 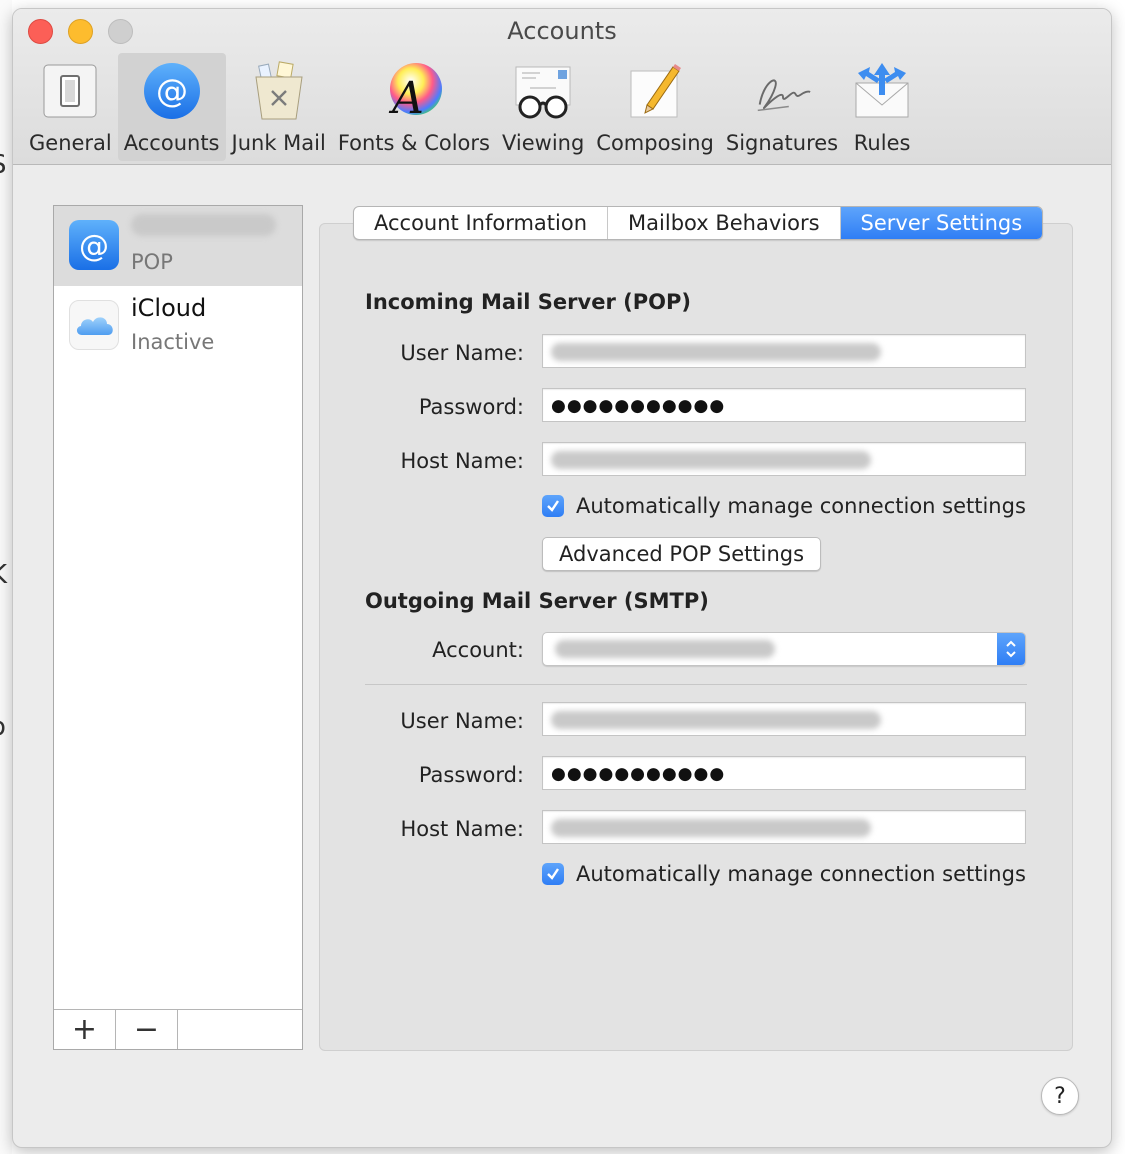 I want to click on incoming-auto-manage-row: Automatically manage connection settings, so click(x=784, y=506).